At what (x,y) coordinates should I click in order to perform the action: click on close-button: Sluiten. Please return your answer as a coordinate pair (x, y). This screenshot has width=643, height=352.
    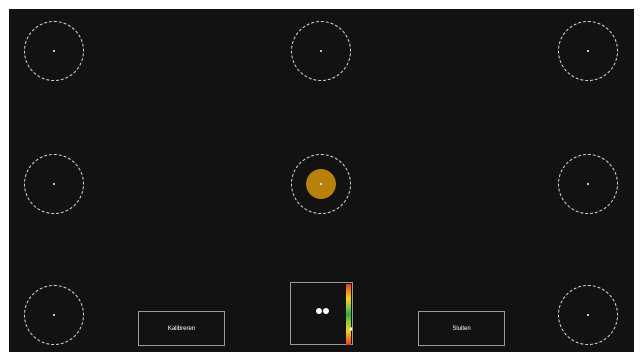
    Looking at the image, I should click on (461, 328).